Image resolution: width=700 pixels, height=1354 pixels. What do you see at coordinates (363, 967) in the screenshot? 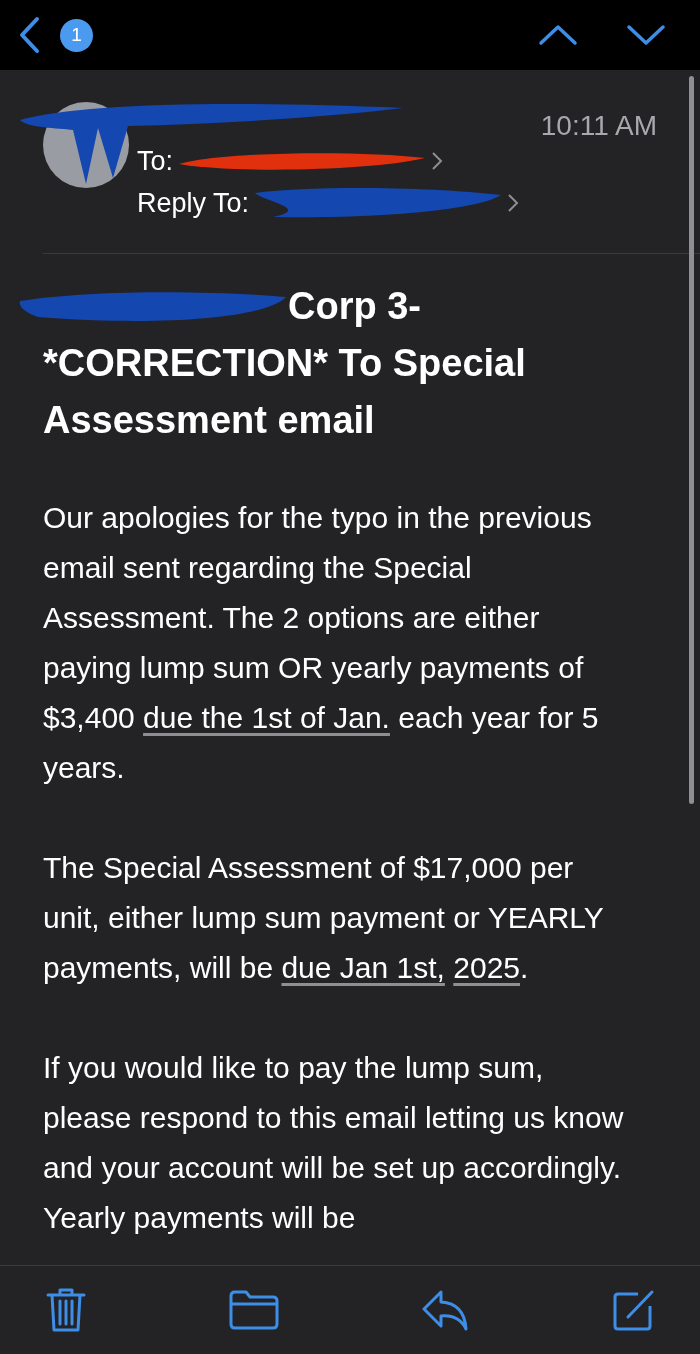
I see `date-link: due Jan 1st,` at bounding box center [363, 967].